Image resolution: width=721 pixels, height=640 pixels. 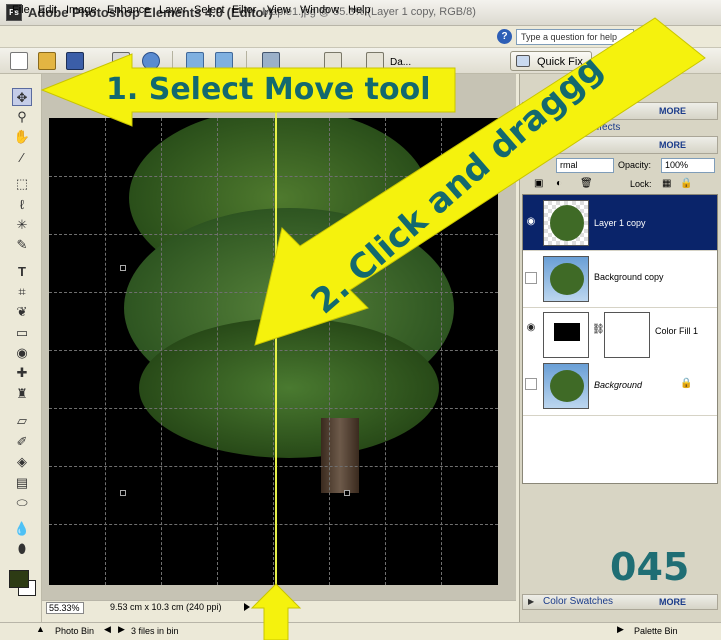 I want to click on tutorial-counter: 045, so click(x=650, y=567).